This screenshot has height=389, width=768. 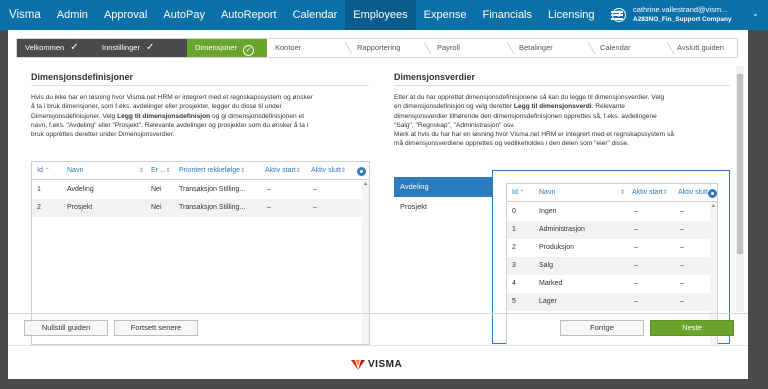 What do you see at coordinates (156, 189) in the screenshot?
I see `cell-er: Nei` at bounding box center [156, 189].